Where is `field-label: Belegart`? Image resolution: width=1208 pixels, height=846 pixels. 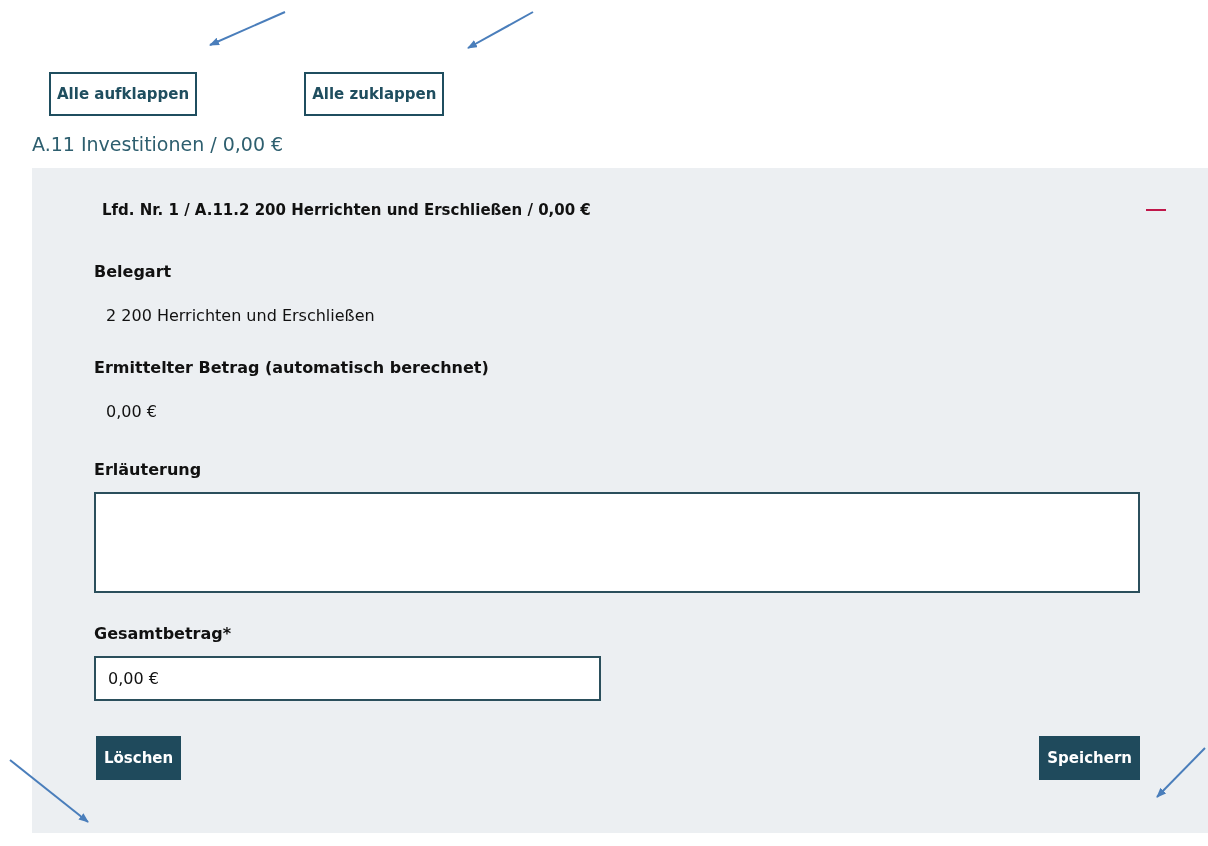
field-label: Belegart is located at coordinates (133, 272).